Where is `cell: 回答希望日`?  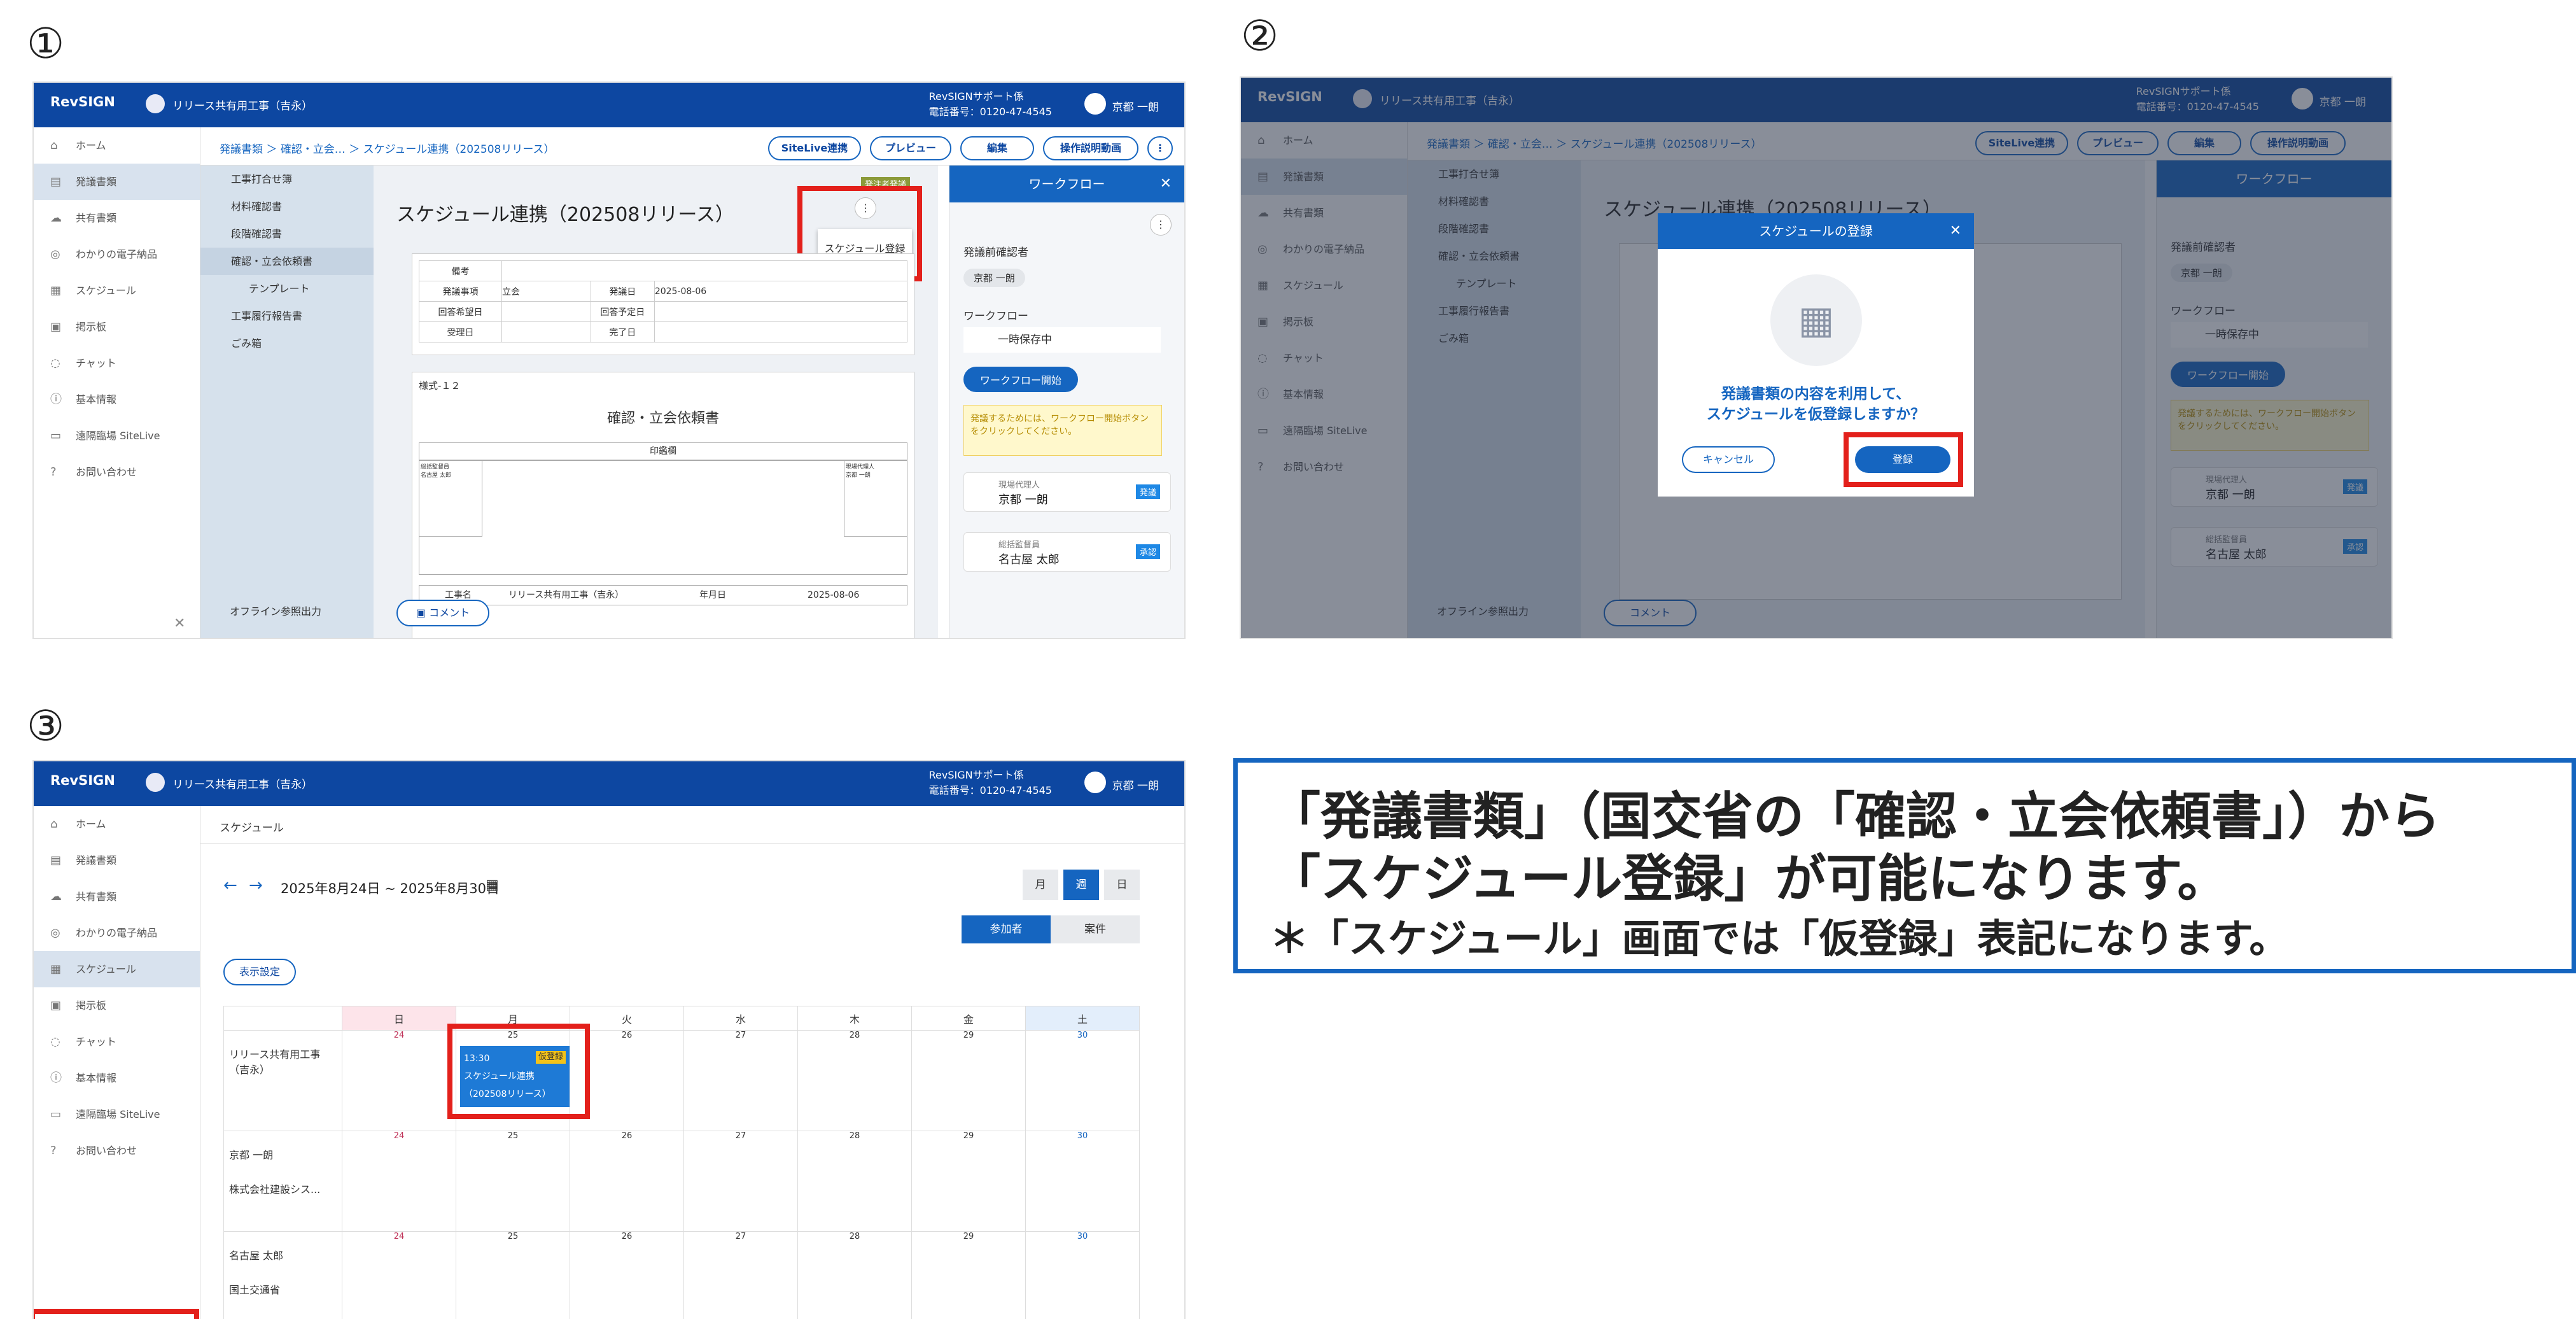
cell: 回答希望日 is located at coordinates (460, 311).